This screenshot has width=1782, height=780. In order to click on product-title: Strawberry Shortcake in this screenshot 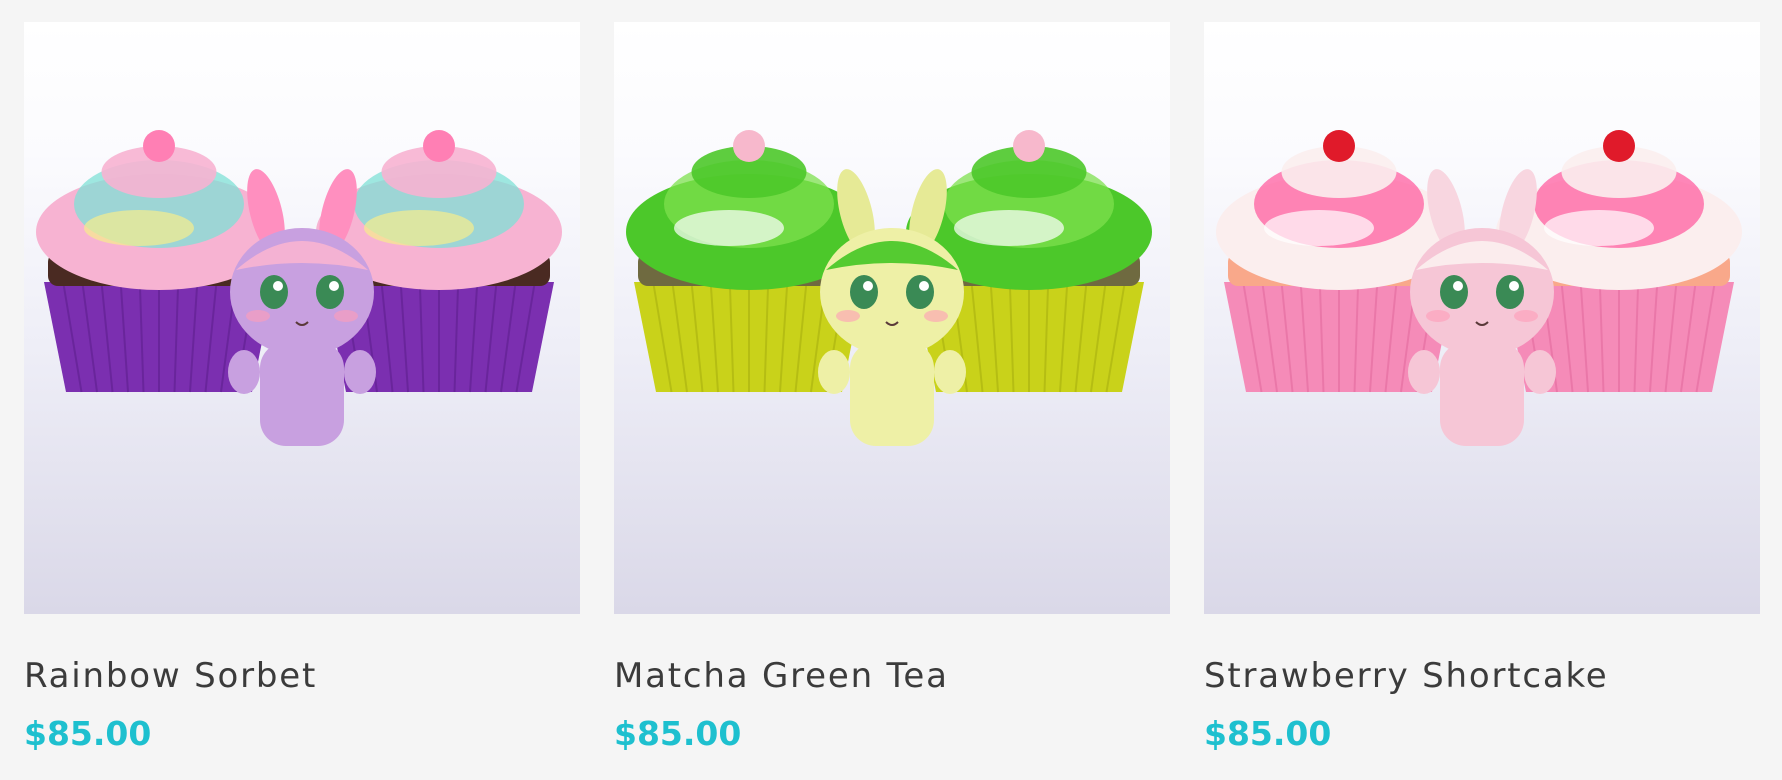, I will do `click(1482, 676)`.